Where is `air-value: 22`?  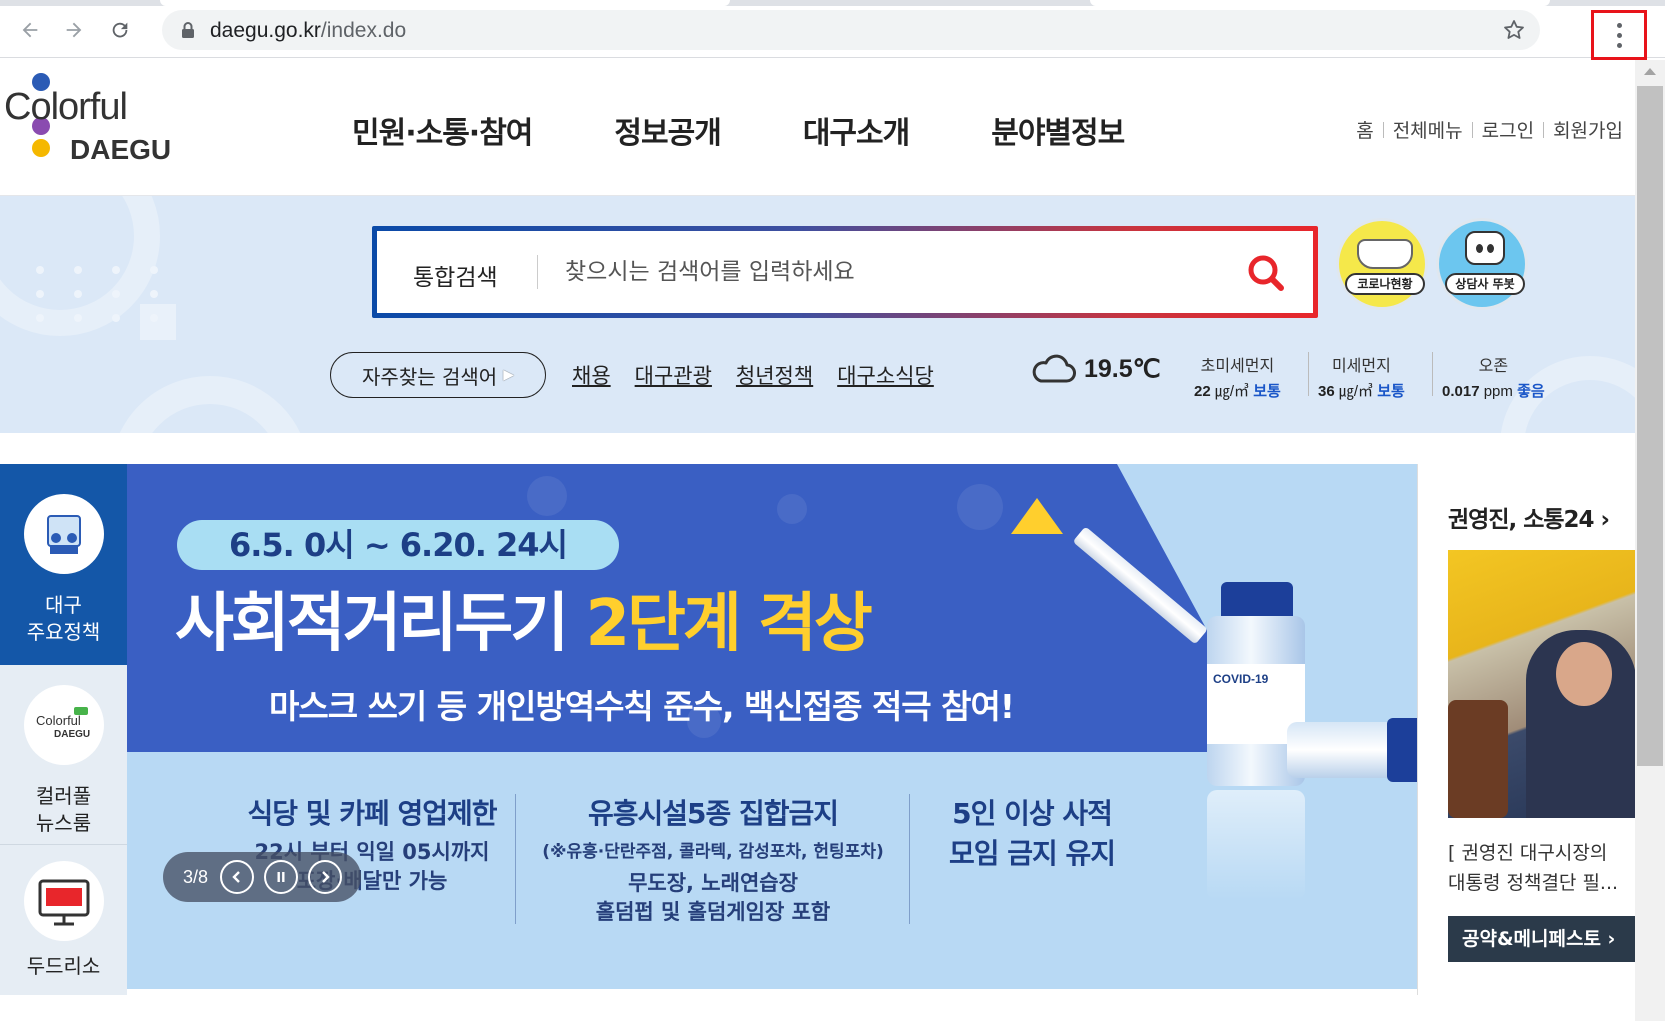
air-value: 22 is located at coordinates (1202, 391).